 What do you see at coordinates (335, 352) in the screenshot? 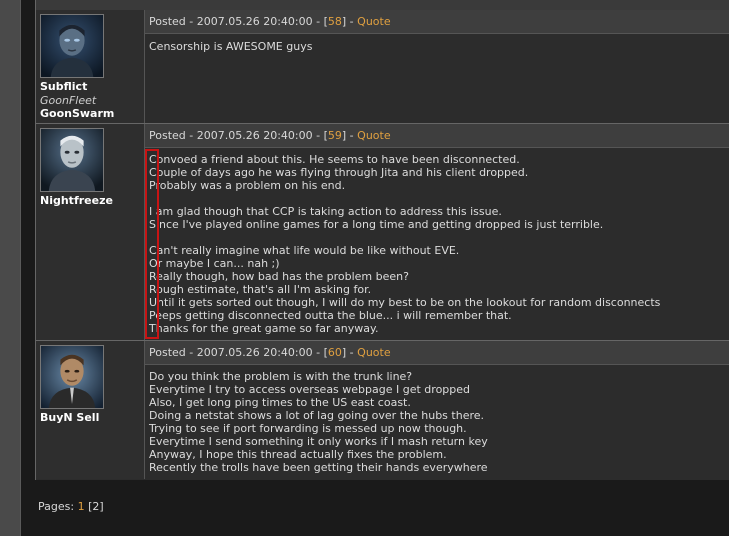
I see `post-number-link: 60` at bounding box center [335, 352].